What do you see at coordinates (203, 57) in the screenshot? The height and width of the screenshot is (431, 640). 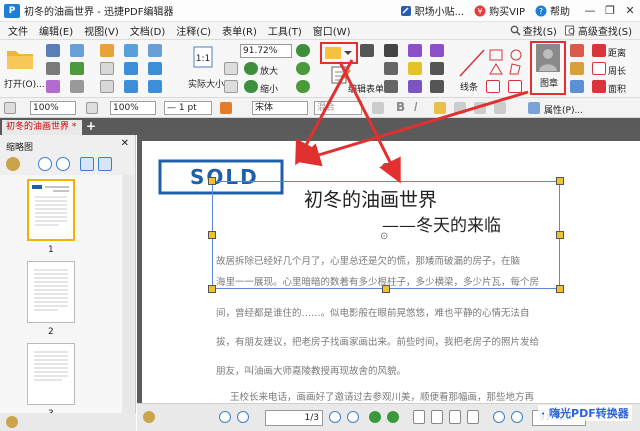 I see `actual-size-icon: 1:1` at bounding box center [203, 57].